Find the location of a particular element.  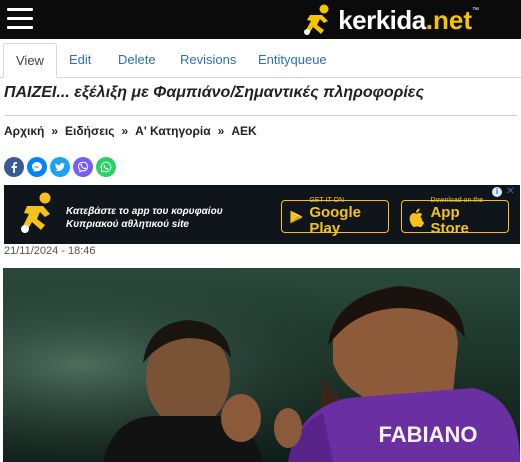

breadcrumb-home: Αρχική is located at coordinates (24, 131).